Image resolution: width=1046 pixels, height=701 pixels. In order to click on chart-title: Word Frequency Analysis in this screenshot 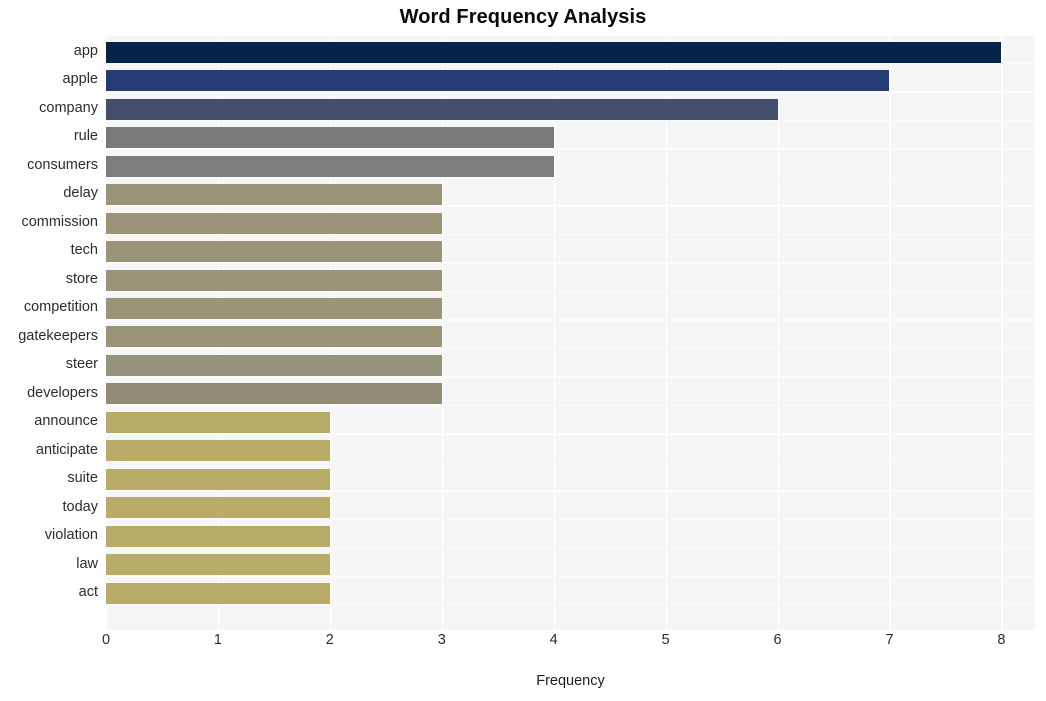, I will do `click(523, 17)`.